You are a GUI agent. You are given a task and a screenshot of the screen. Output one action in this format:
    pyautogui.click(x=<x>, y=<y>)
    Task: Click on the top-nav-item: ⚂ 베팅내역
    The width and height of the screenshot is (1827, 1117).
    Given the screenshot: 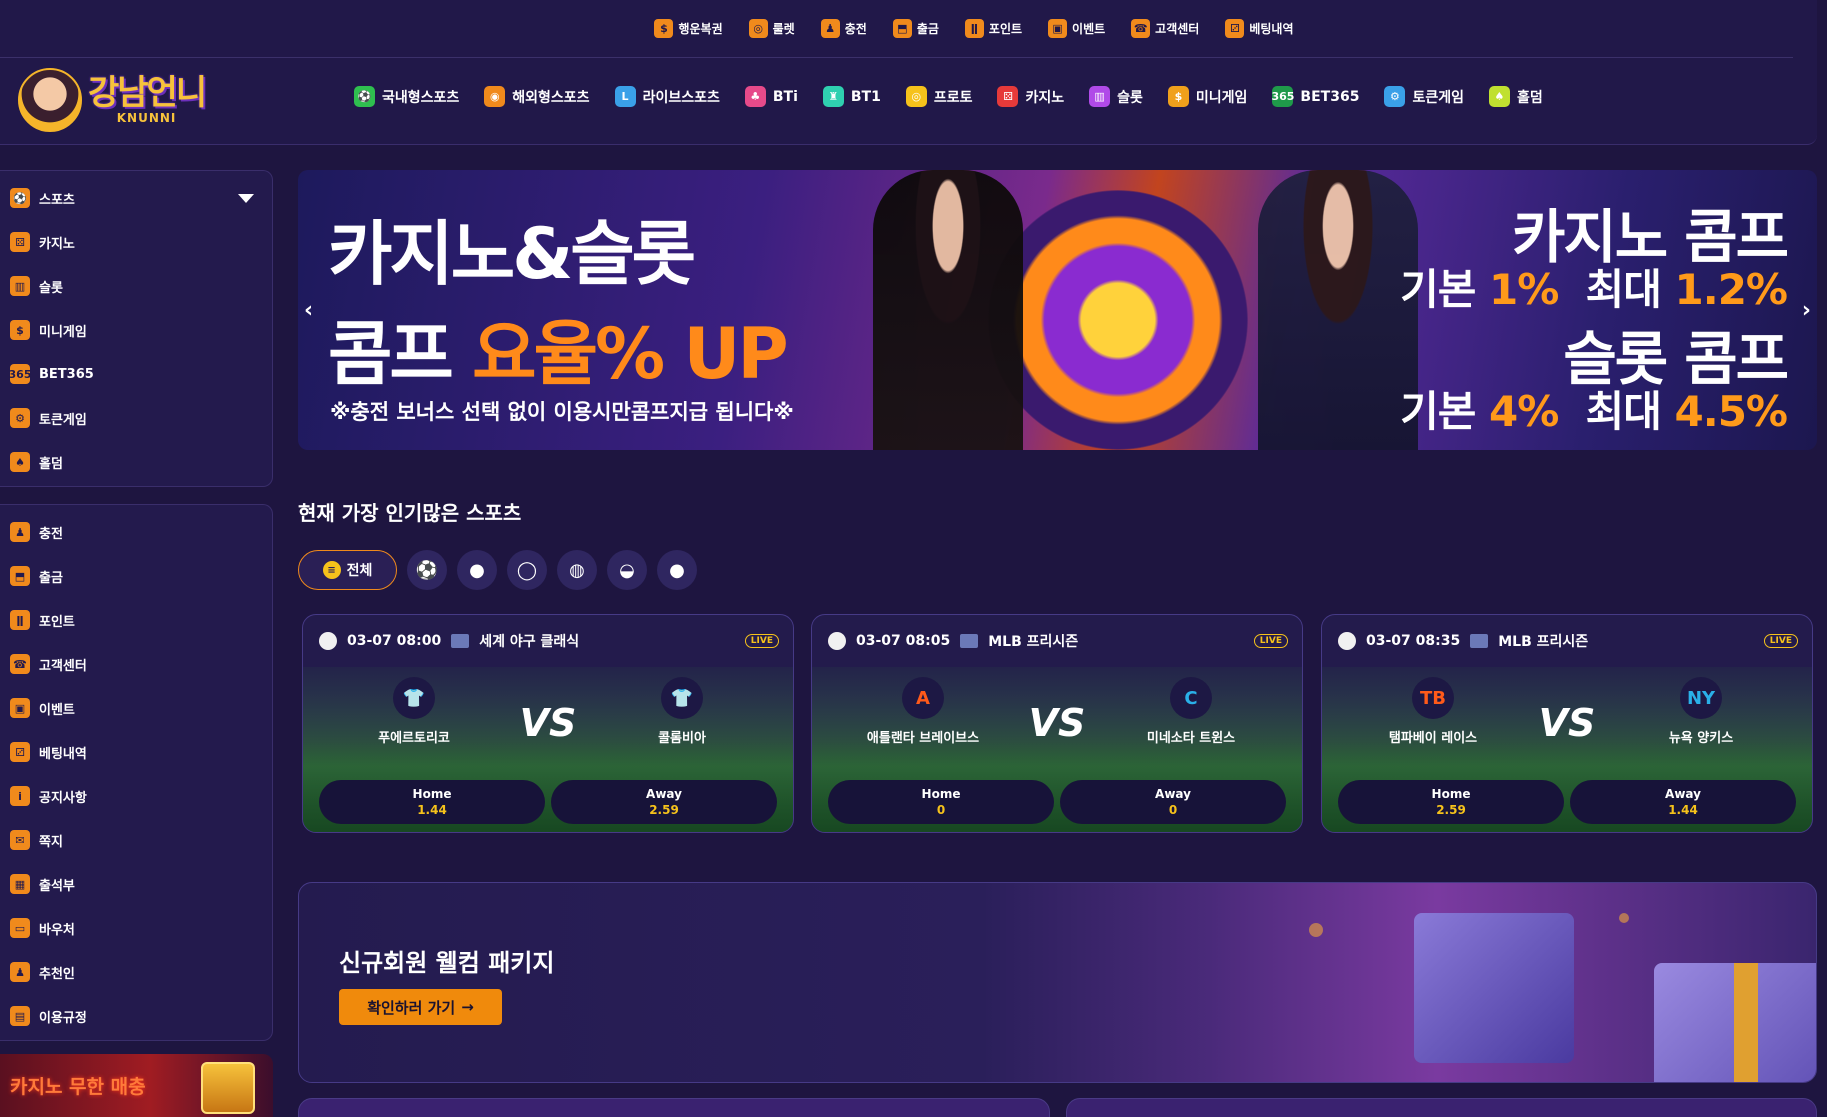 What is the action you would take?
    pyautogui.click(x=1259, y=28)
    